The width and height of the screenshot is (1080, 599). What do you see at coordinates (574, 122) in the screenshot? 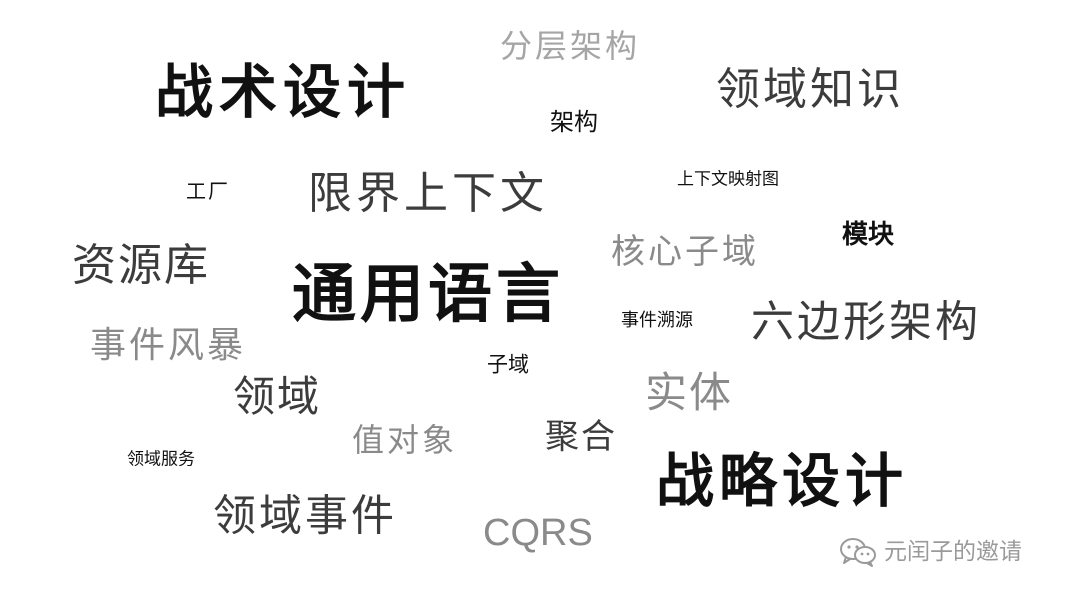
I see `word-jiagou: 架构` at bounding box center [574, 122].